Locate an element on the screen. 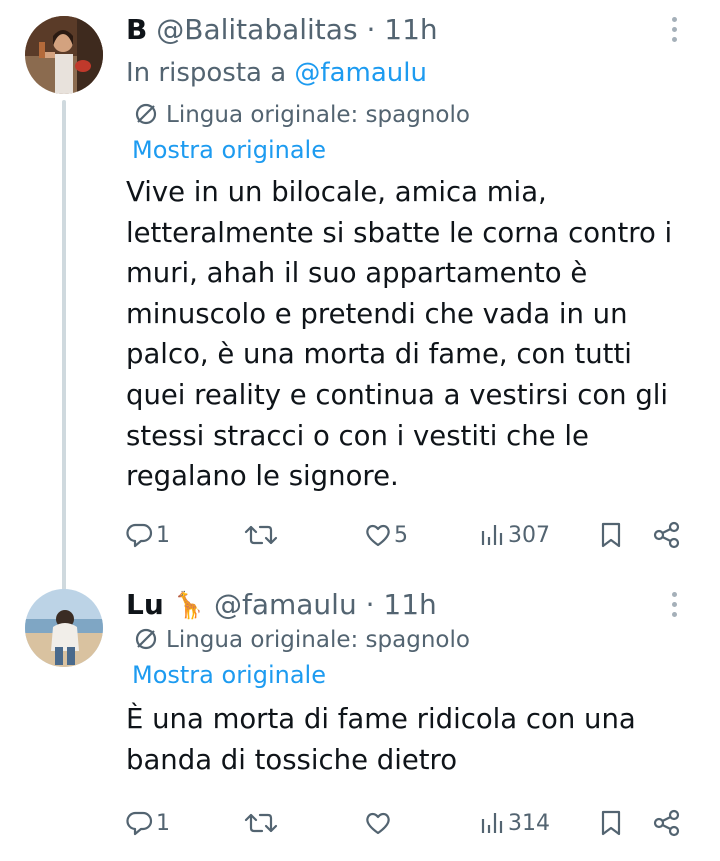 The height and width of the screenshot is (861, 720). user-handle: @famaulu is located at coordinates (285, 604).